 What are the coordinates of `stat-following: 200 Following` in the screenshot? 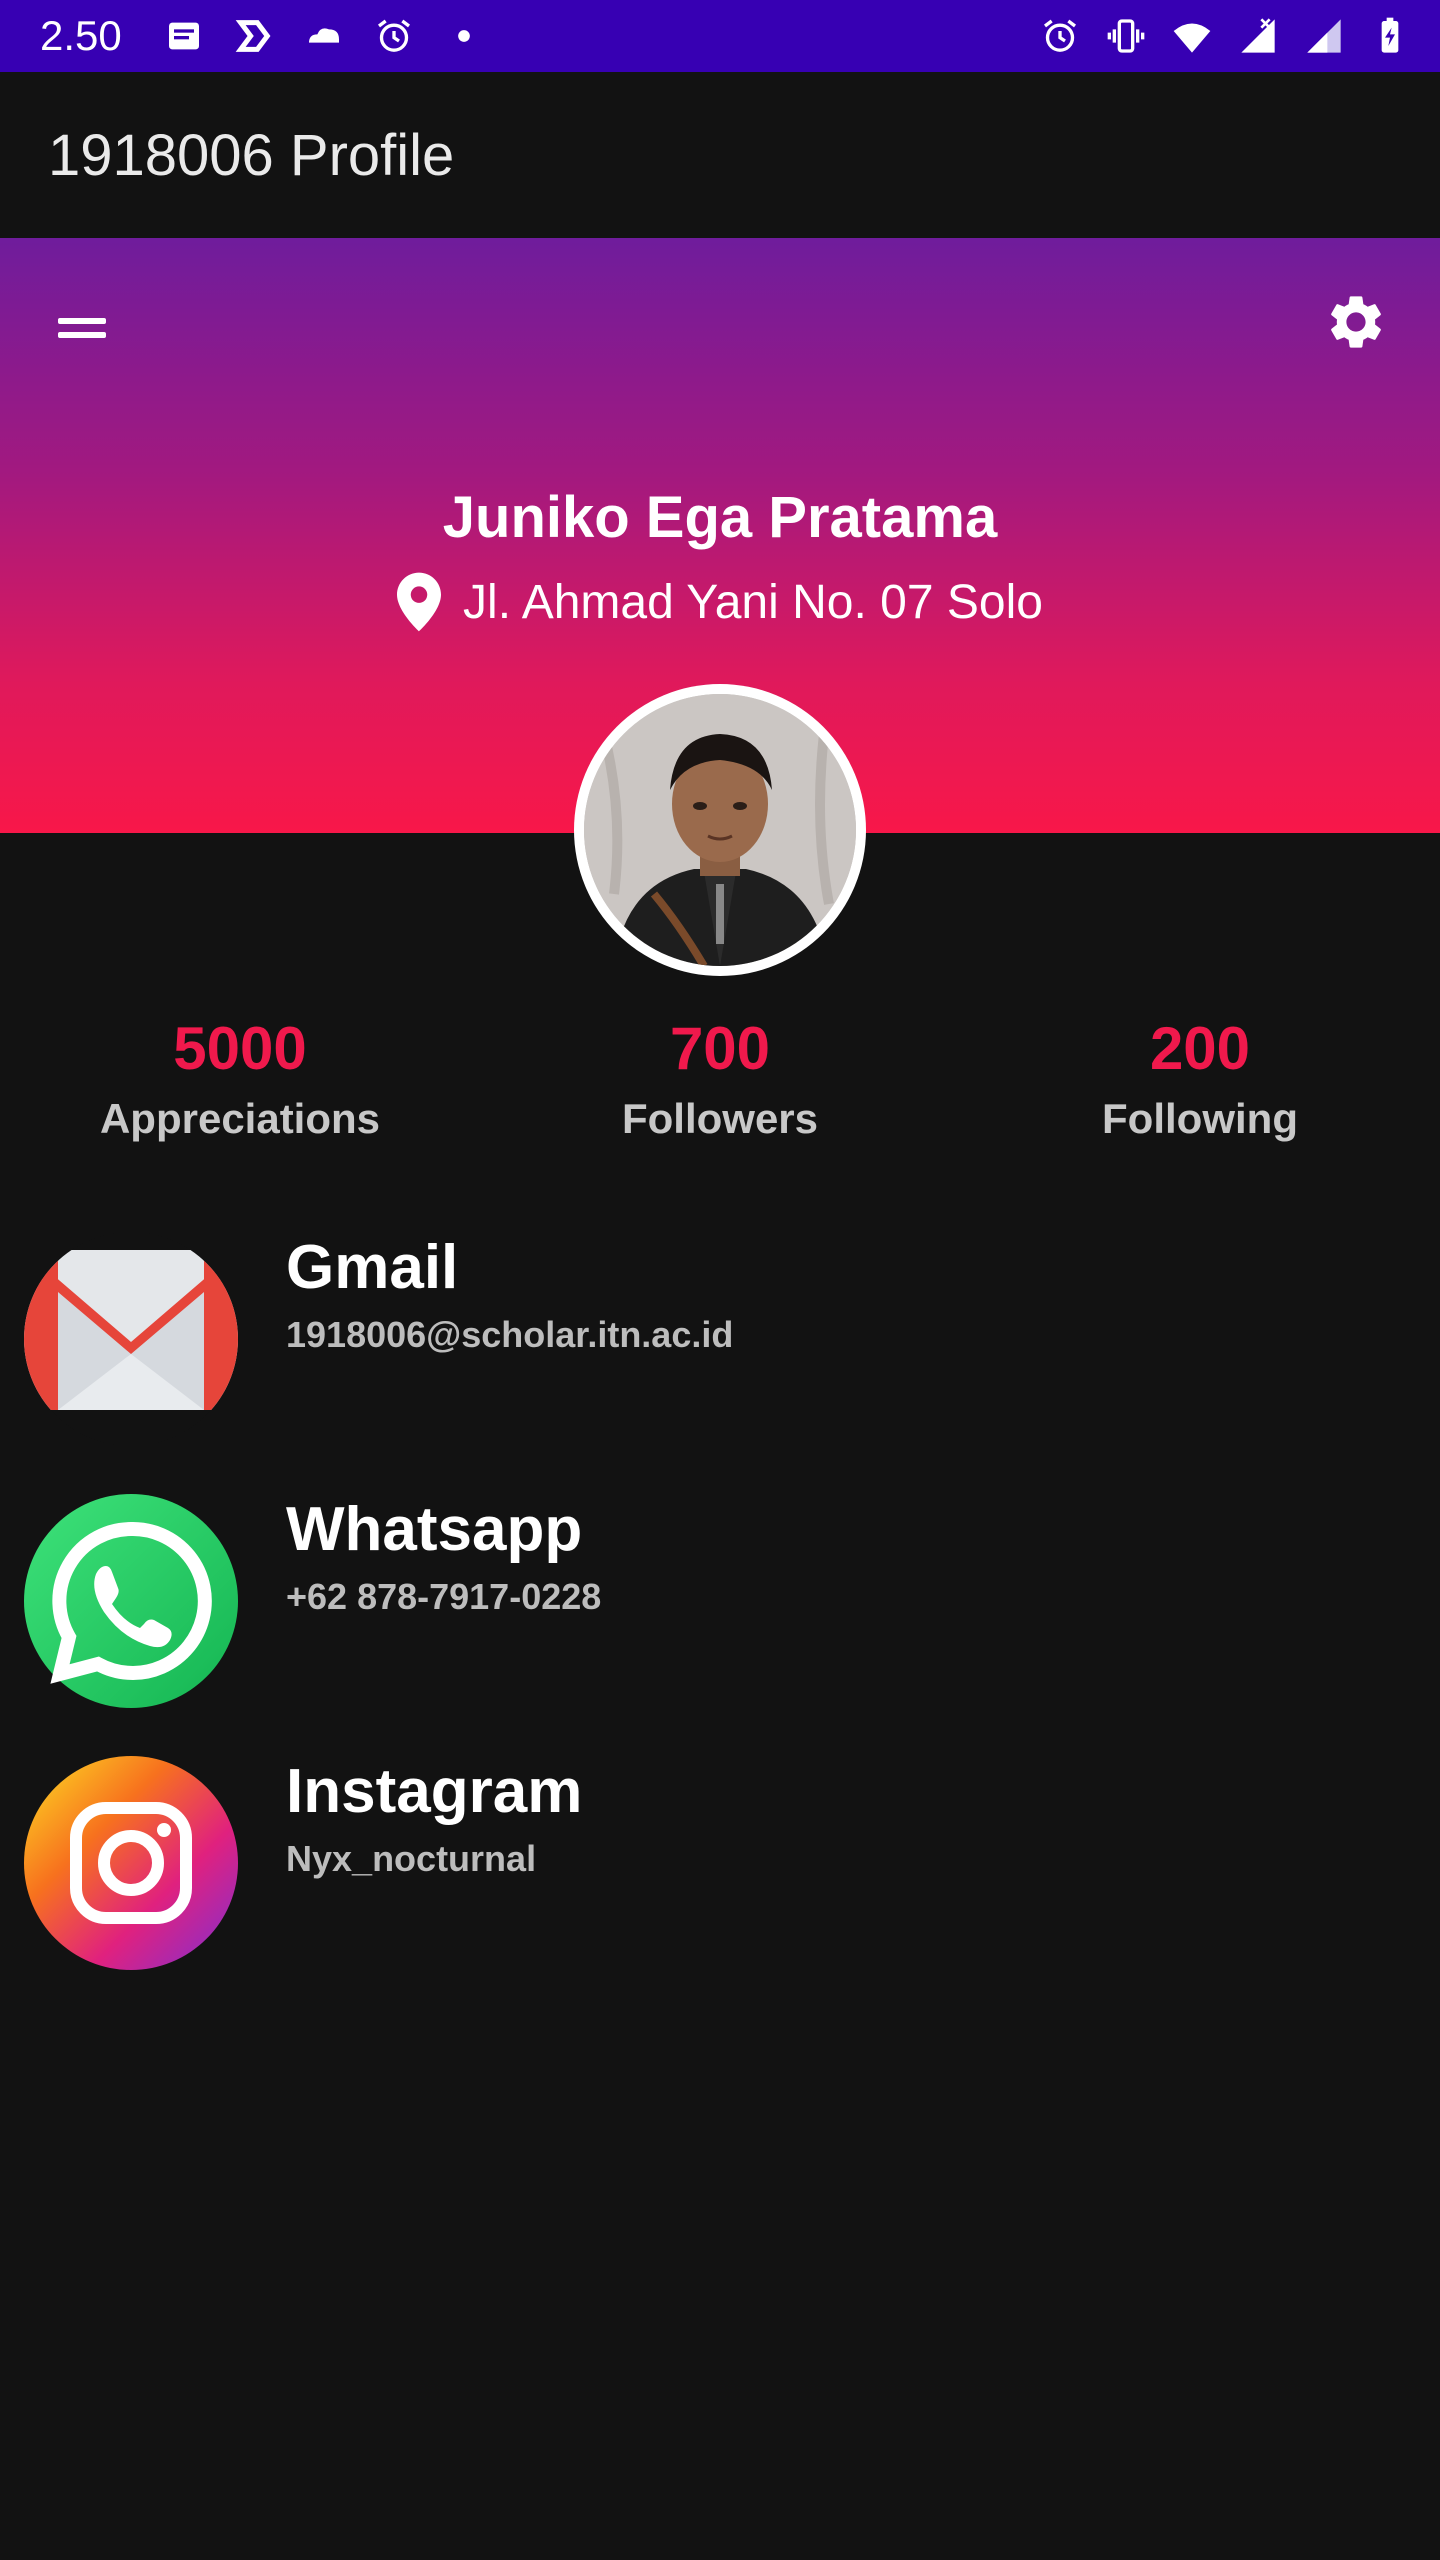 It's located at (1200, 1078).